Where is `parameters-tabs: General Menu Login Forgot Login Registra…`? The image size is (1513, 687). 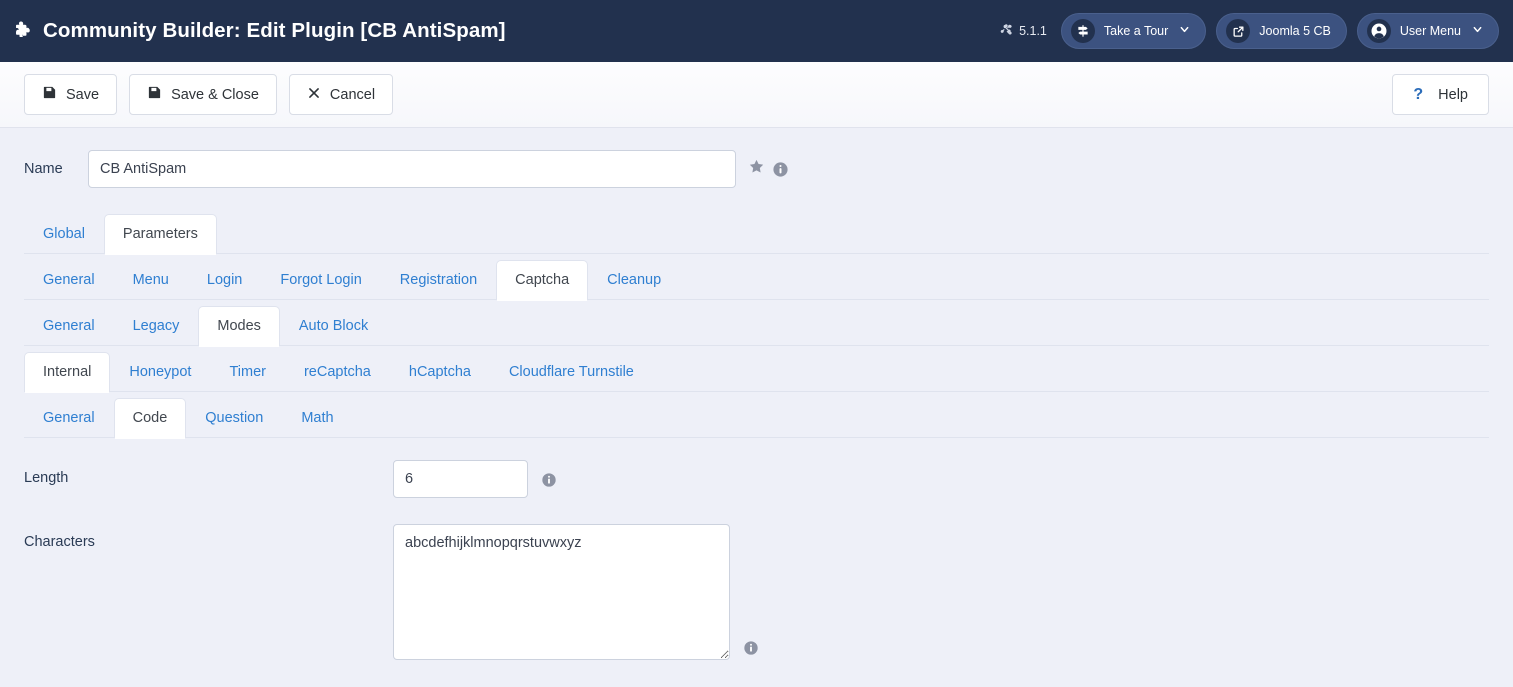
parameters-tabs: General Menu Login Forgot Login Registra… is located at coordinates (756, 277).